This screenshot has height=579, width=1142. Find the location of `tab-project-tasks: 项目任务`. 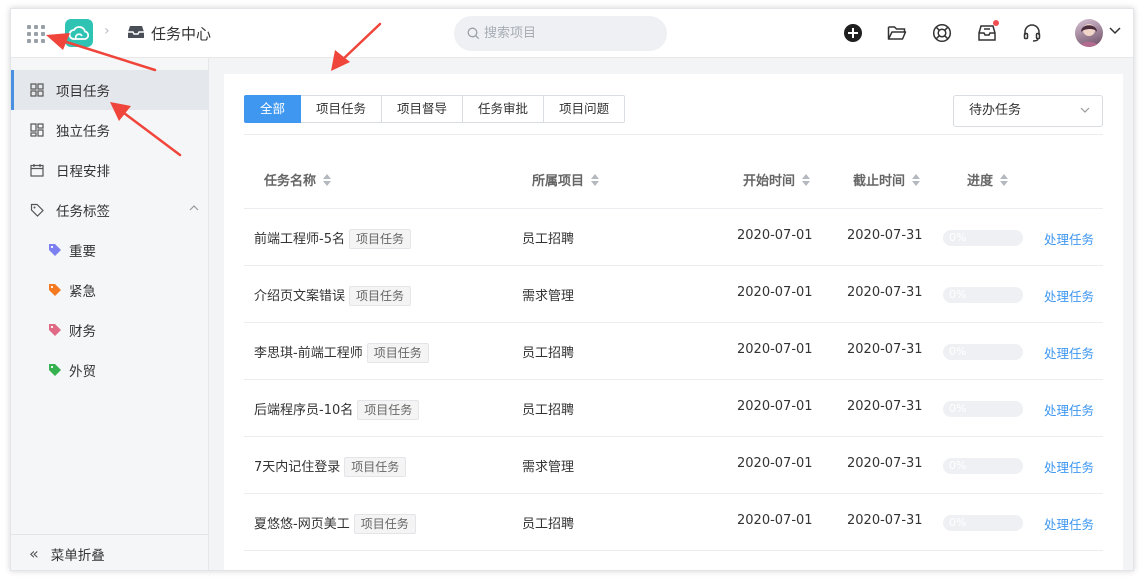

tab-project-tasks: 项目任务 is located at coordinates (342, 109).